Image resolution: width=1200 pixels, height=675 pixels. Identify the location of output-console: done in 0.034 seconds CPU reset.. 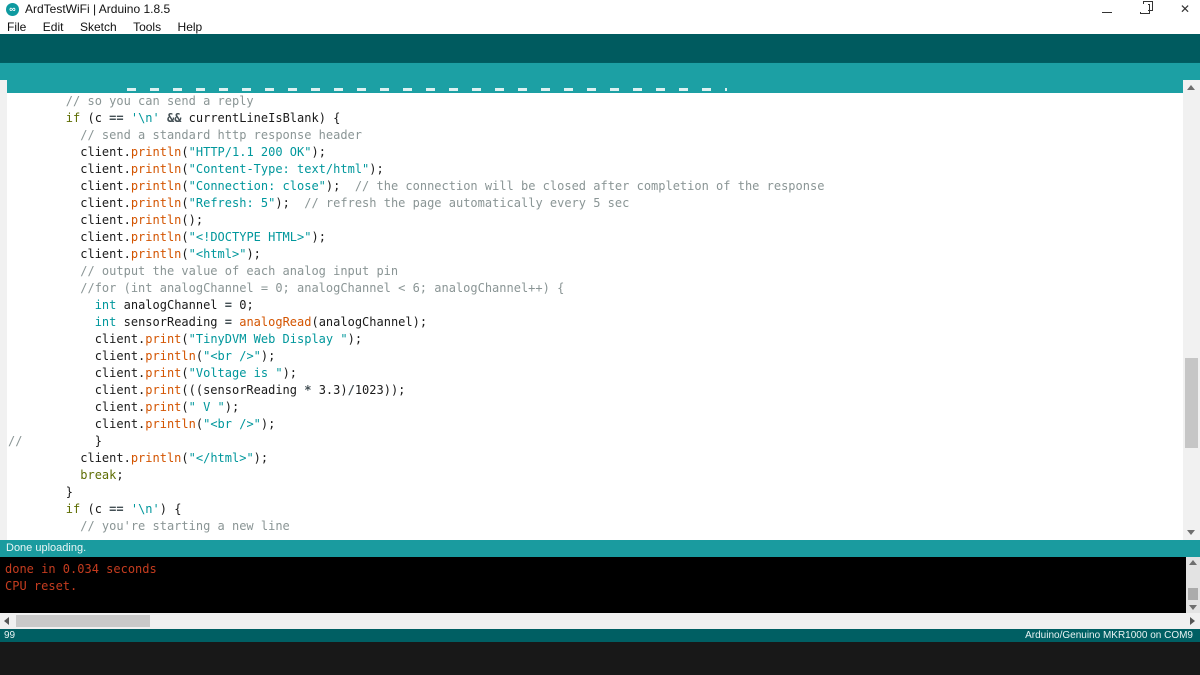
(600, 585).